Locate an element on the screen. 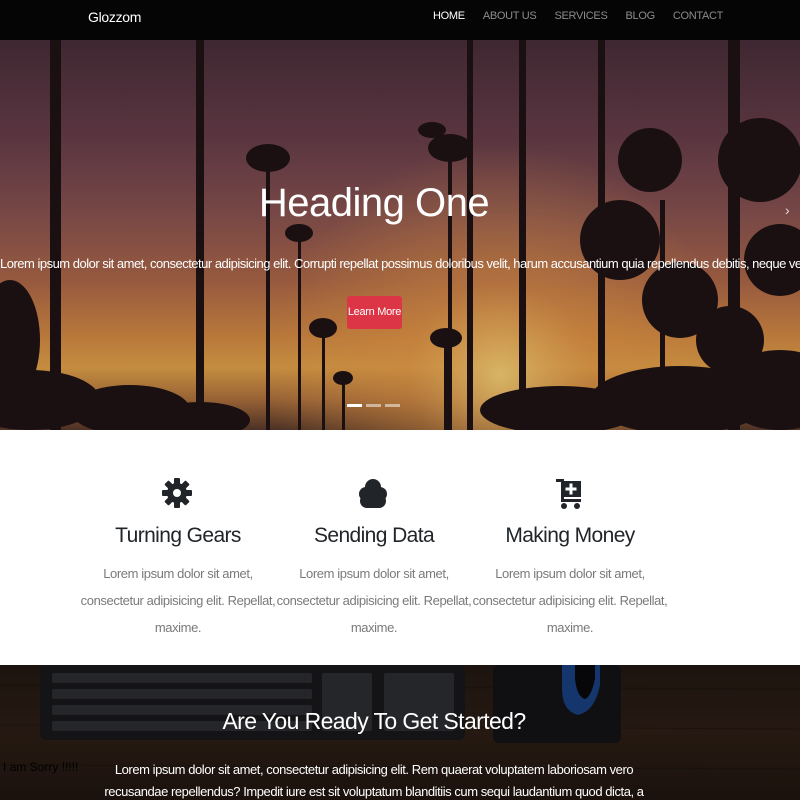  overlay-note: I am Sorry !!!!! is located at coordinates (41, 767).